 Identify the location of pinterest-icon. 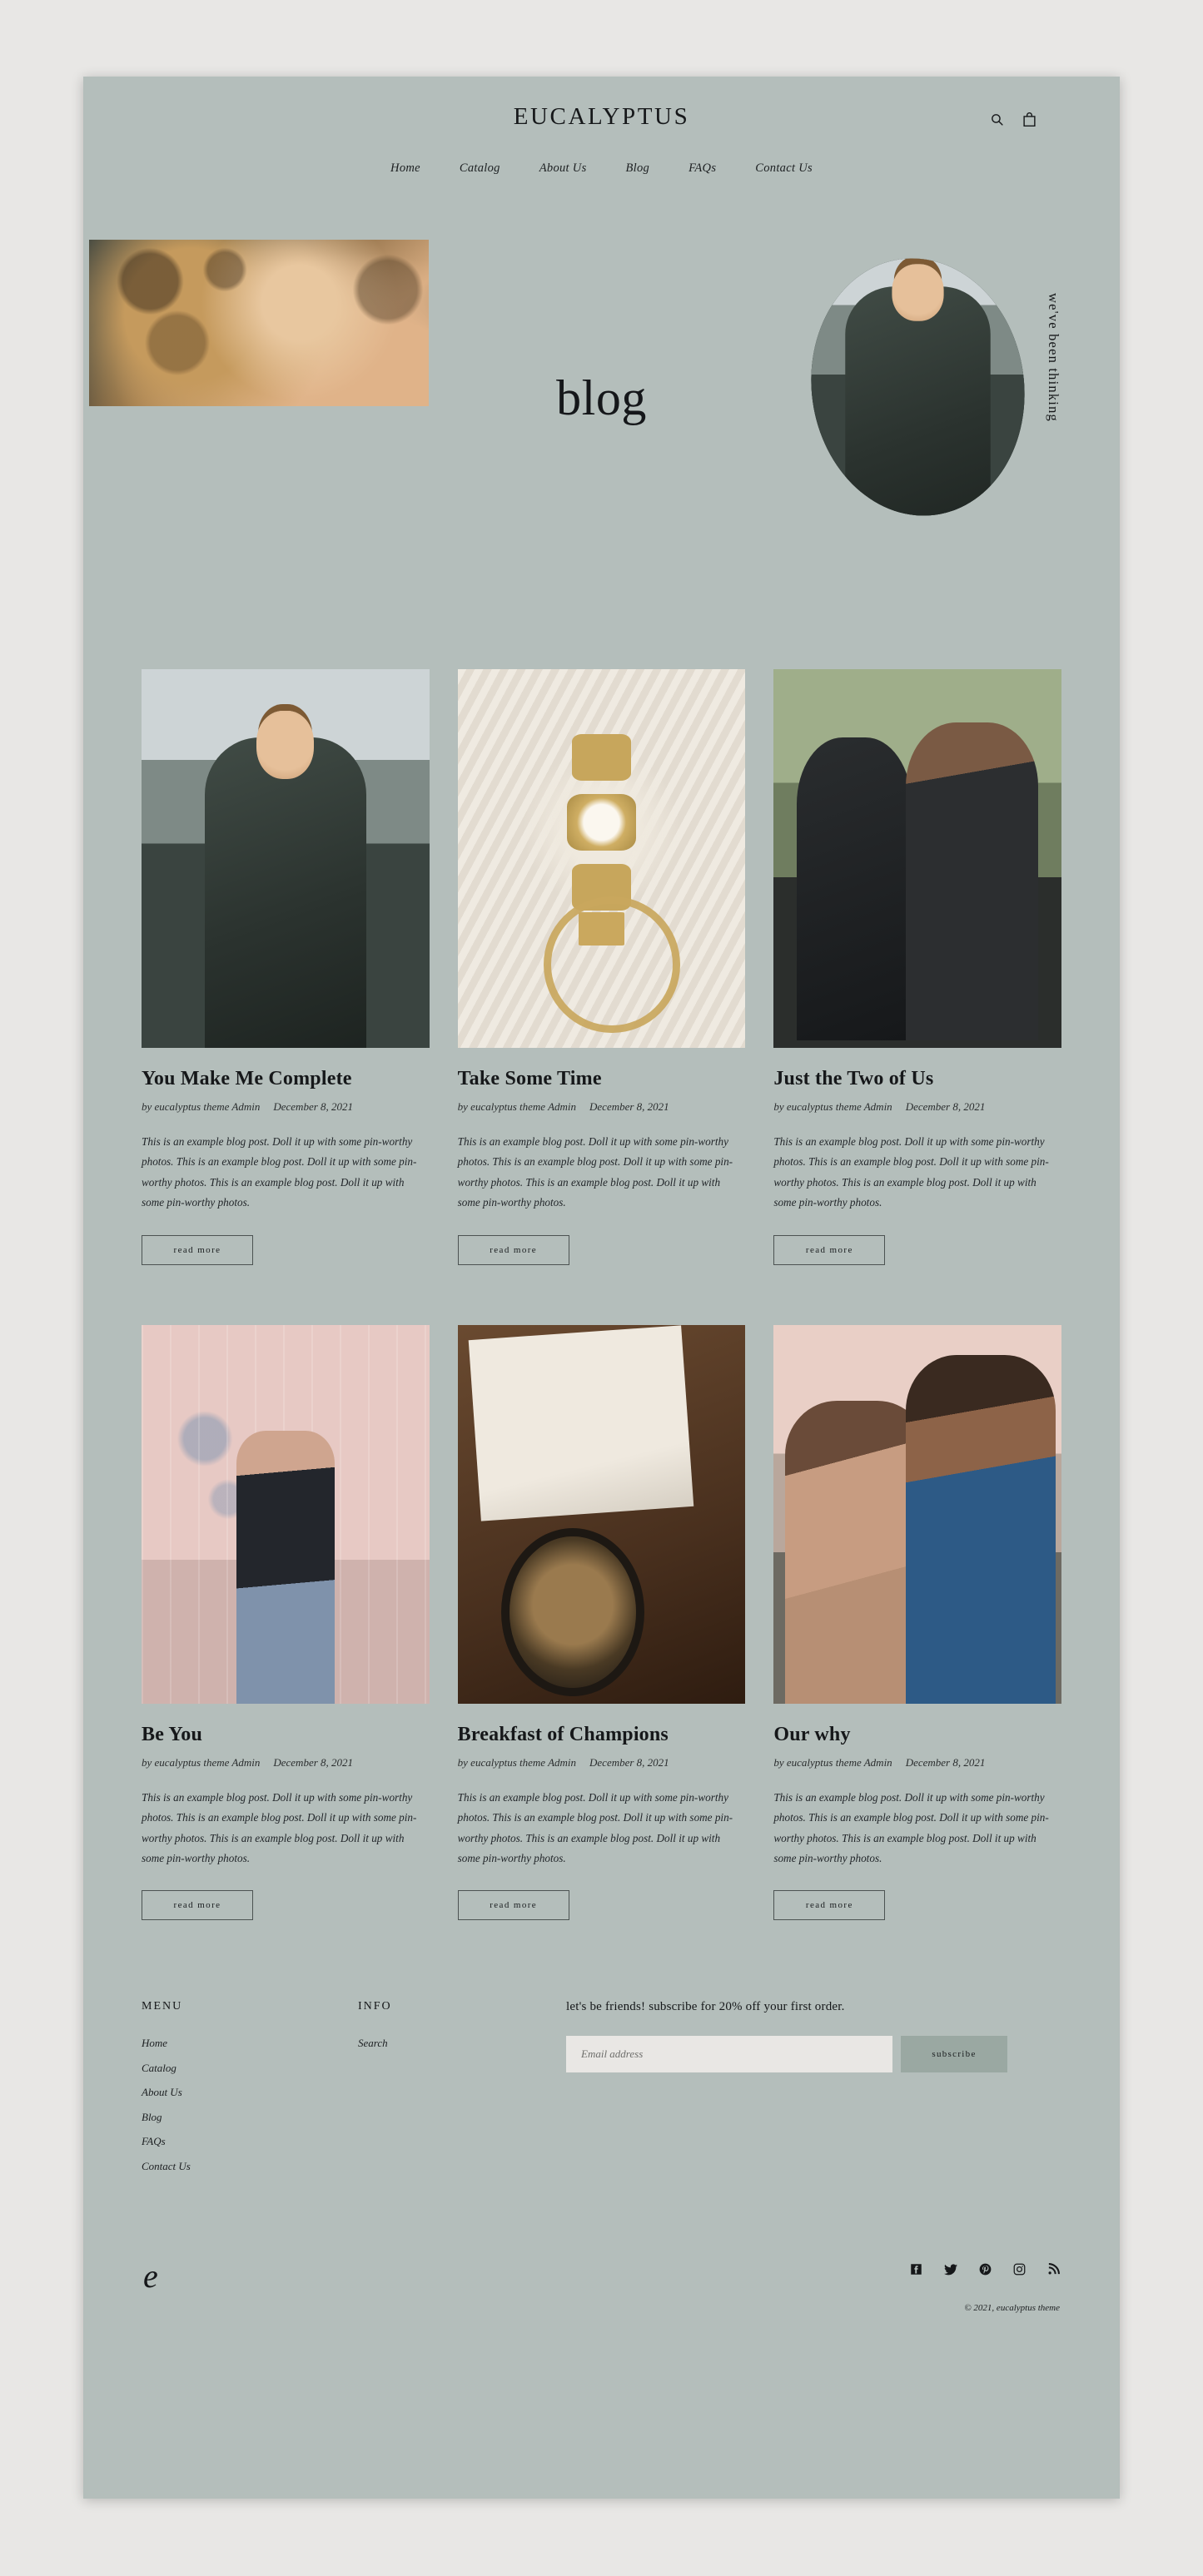
(985, 2269).